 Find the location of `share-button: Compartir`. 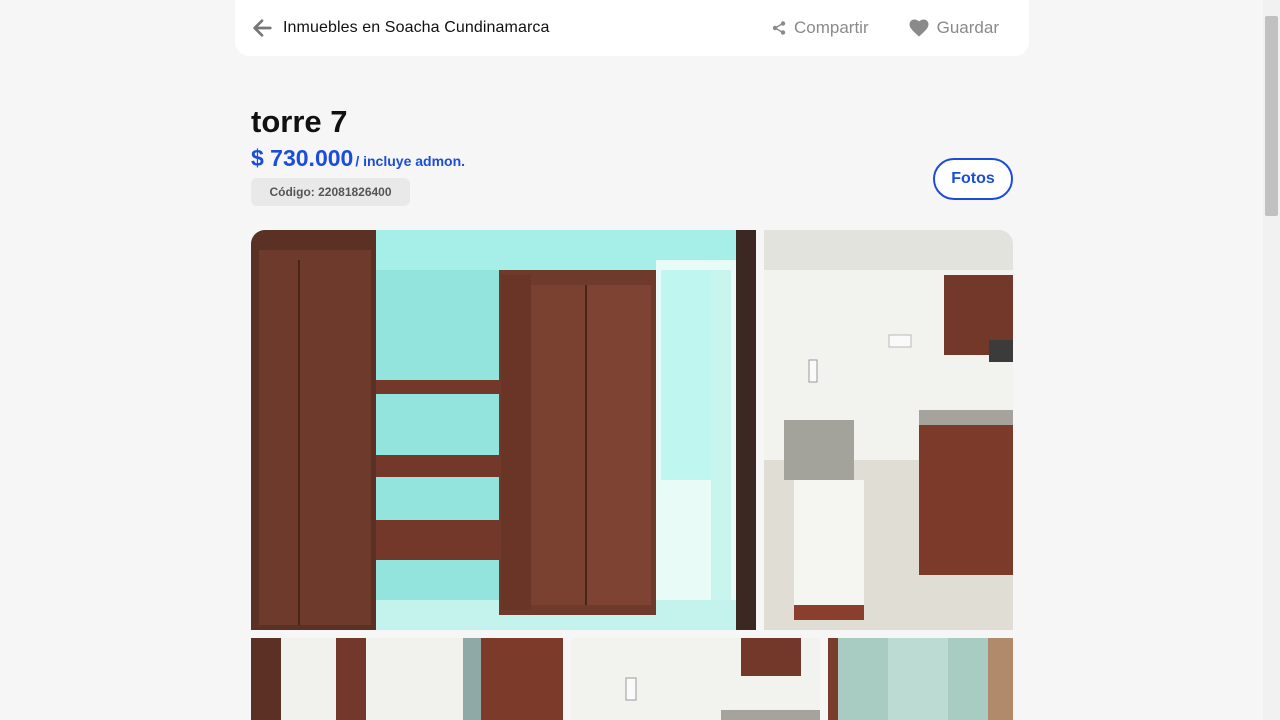

share-button: Compartir is located at coordinates (820, 28).